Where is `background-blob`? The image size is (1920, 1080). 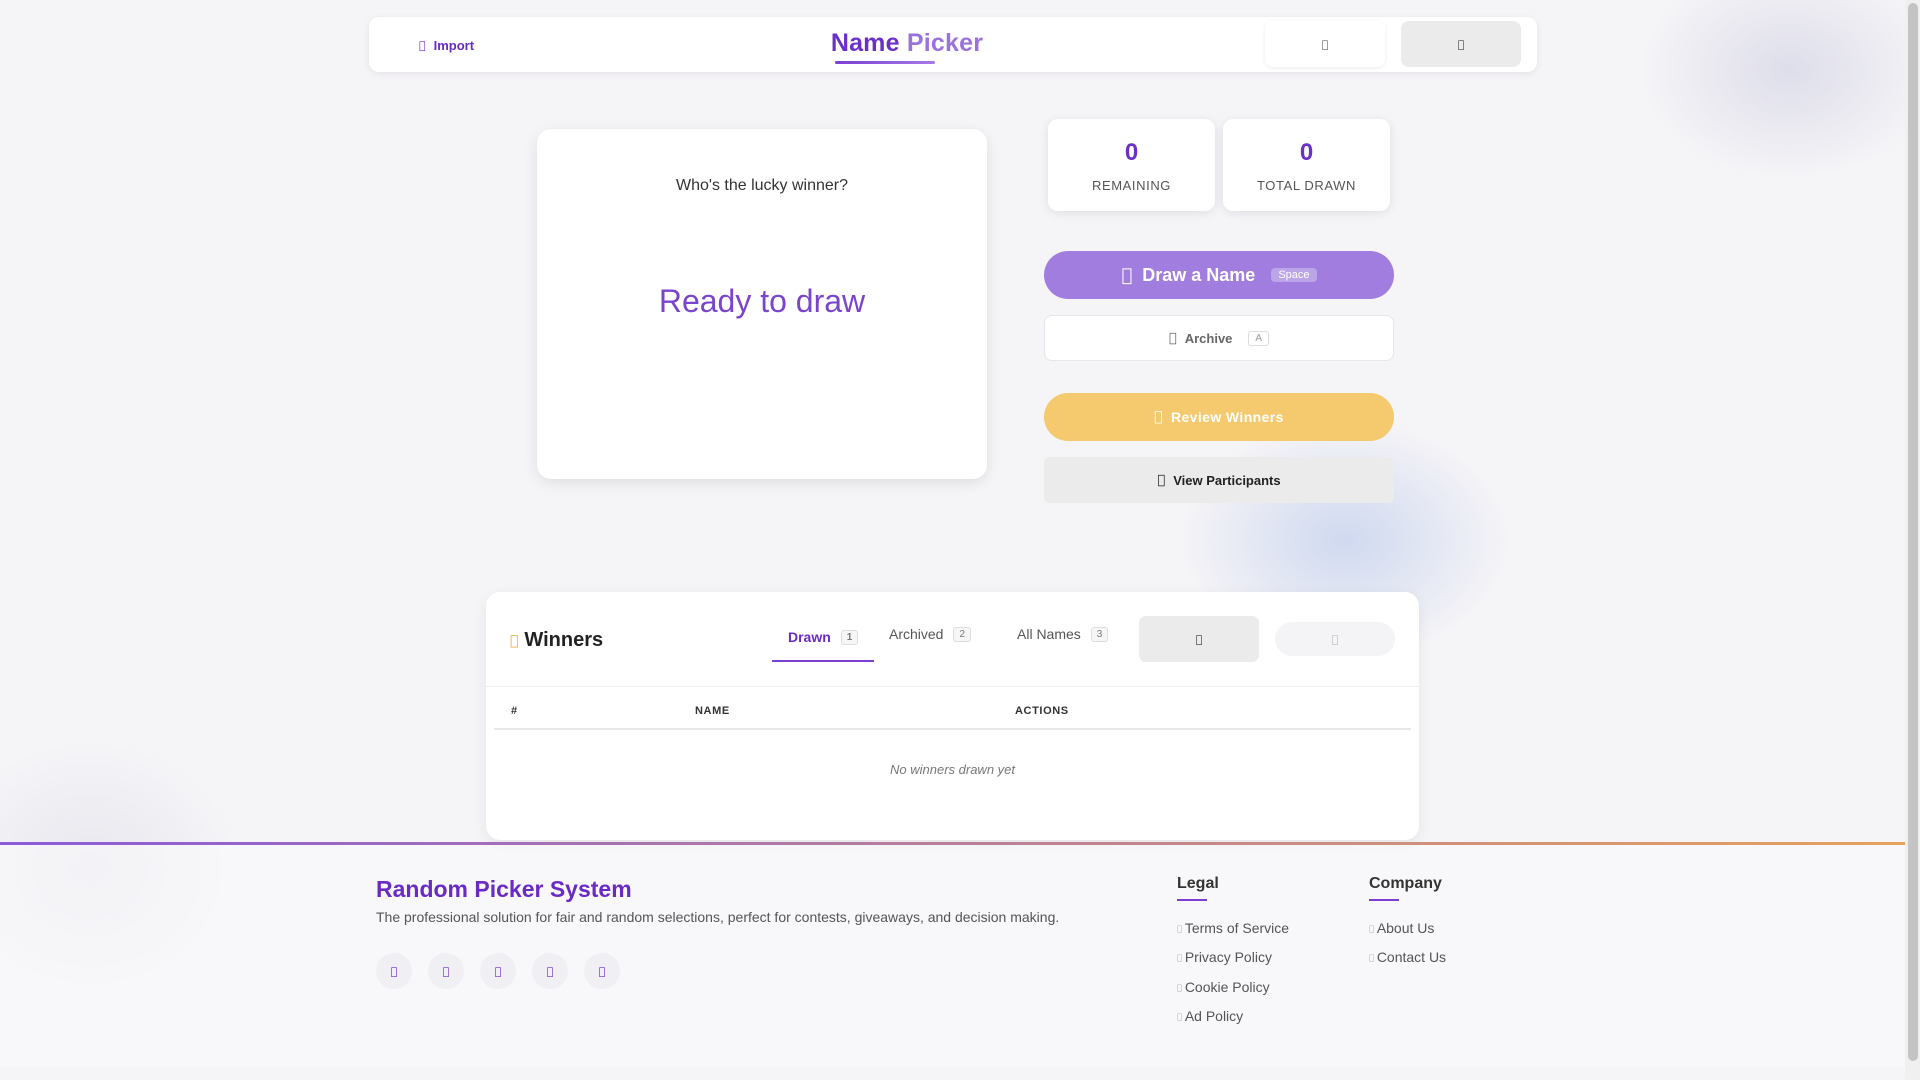 background-blob is located at coordinates (1780, 90).